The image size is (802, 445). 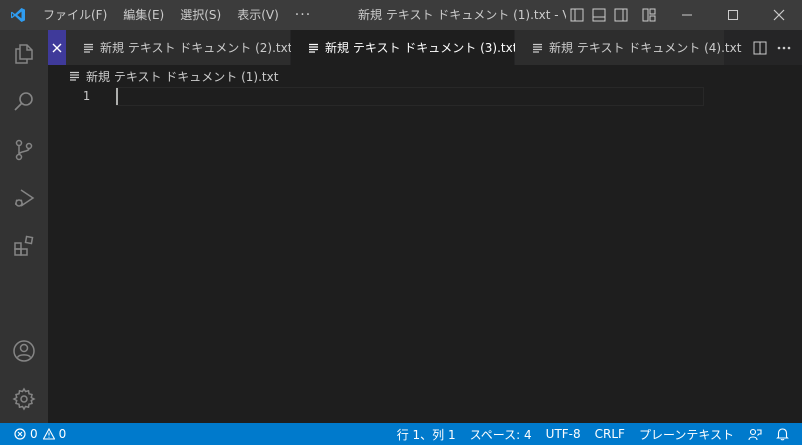 What do you see at coordinates (24, 399) in the screenshot?
I see `settings-gear-icon` at bounding box center [24, 399].